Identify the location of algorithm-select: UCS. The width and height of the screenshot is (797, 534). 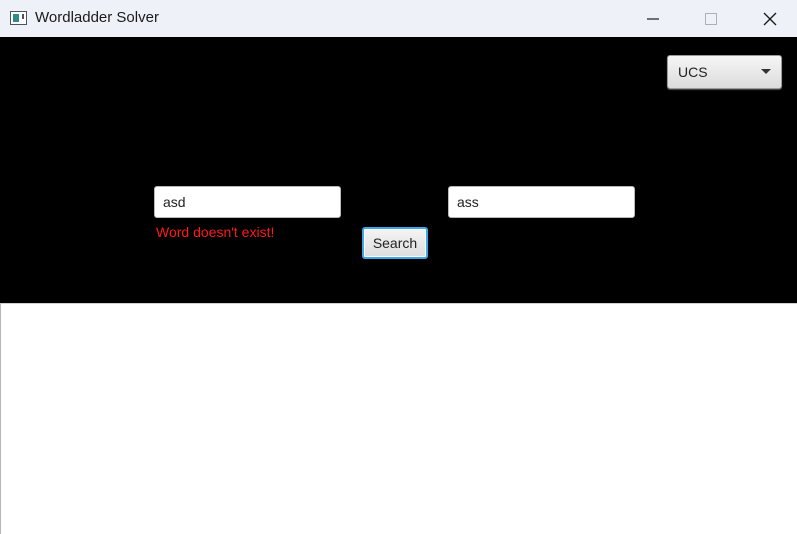
(724, 72).